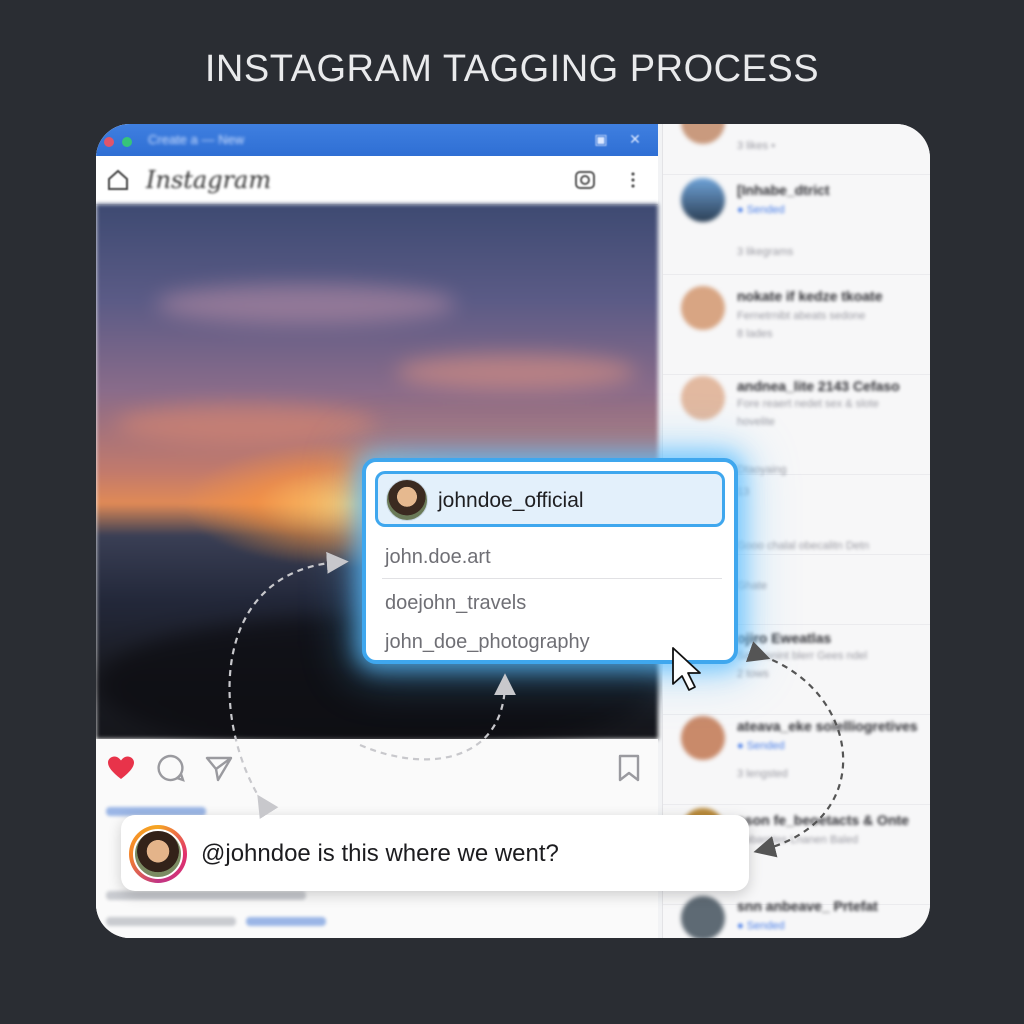 This screenshot has width=1024, height=1024. I want to click on window-restore-icon: ▣, so click(601, 139).